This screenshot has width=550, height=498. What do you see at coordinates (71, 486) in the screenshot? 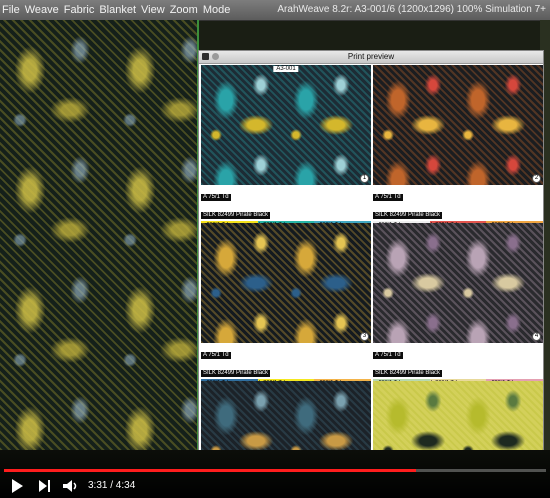
I see `volume-icon` at bounding box center [71, 486].